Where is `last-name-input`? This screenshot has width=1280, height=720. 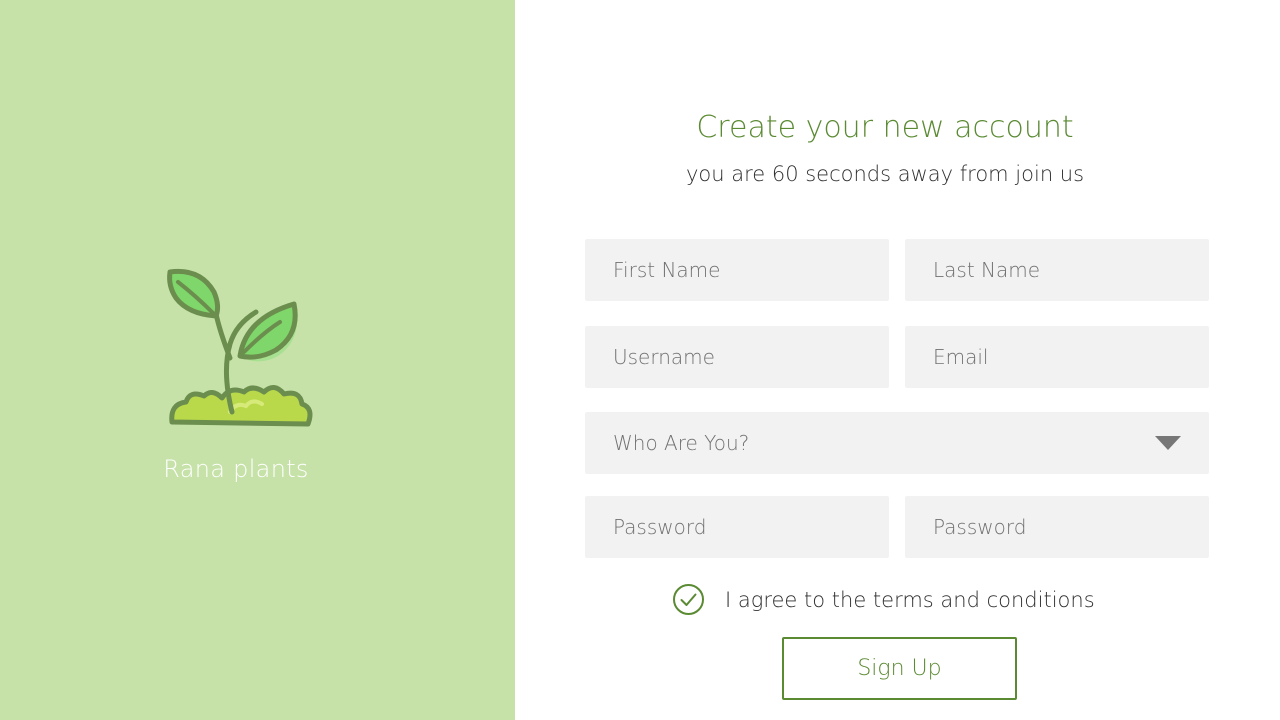 last-name-input is located at coordinates (1057, 270).